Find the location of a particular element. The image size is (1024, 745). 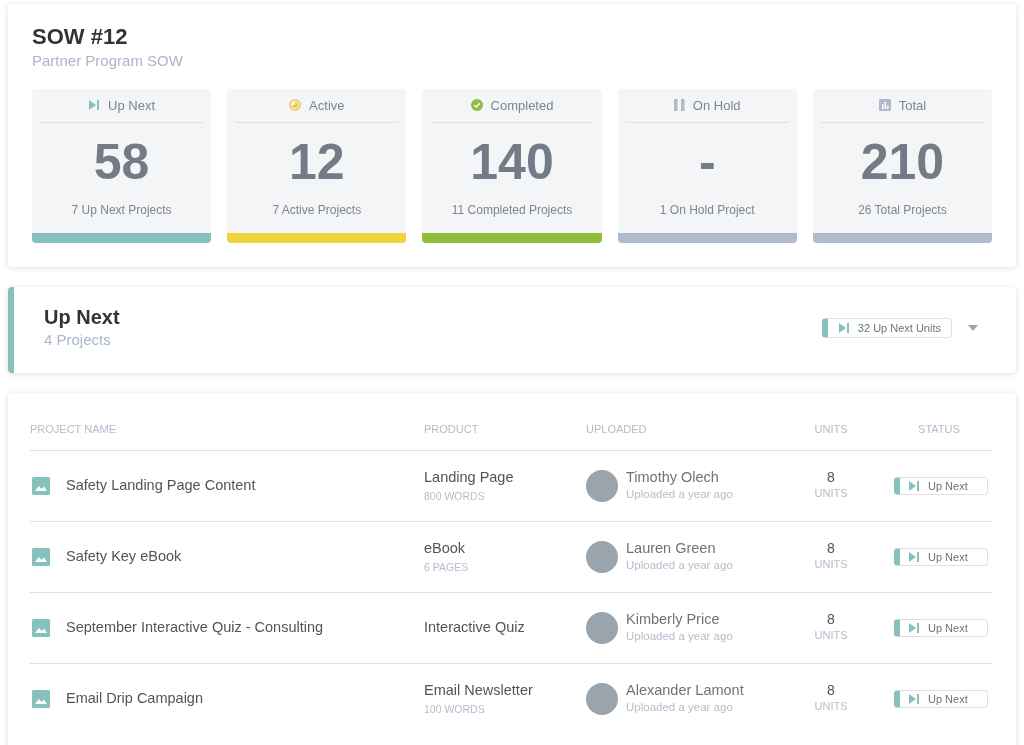

product-name: Email Newsletter is located at coordinates (479, 691).